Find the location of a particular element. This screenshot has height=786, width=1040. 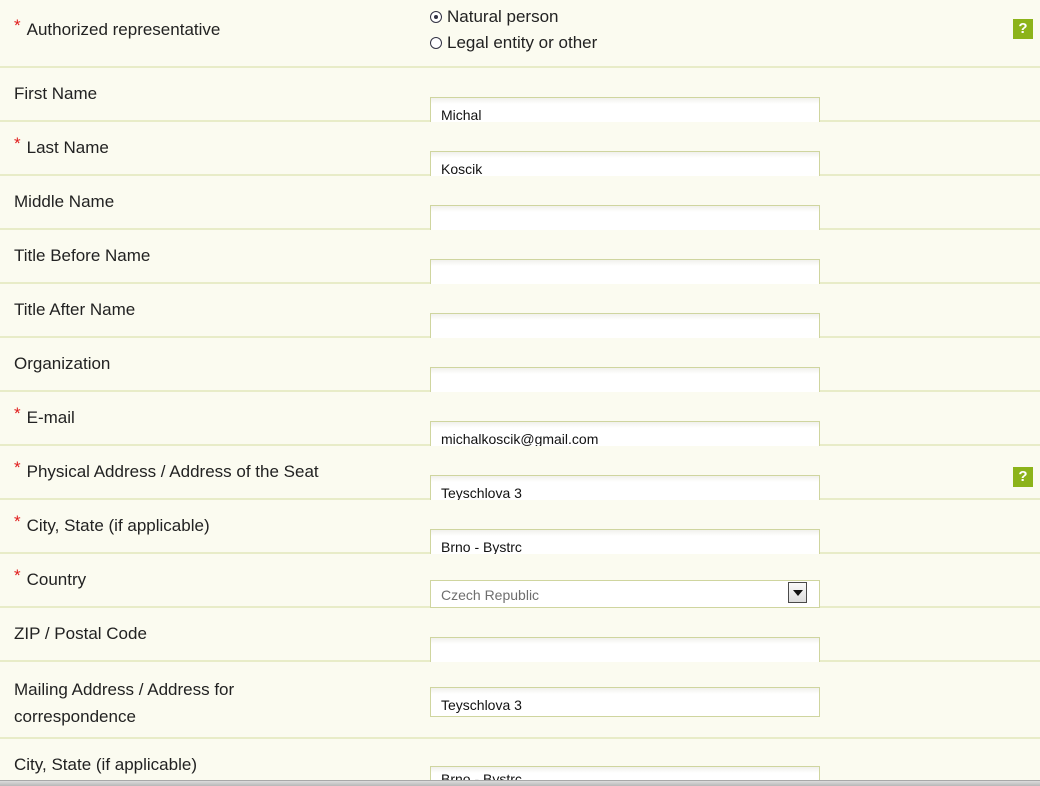

middle-name-label: Middle Name is located at coordinates (64, 201).